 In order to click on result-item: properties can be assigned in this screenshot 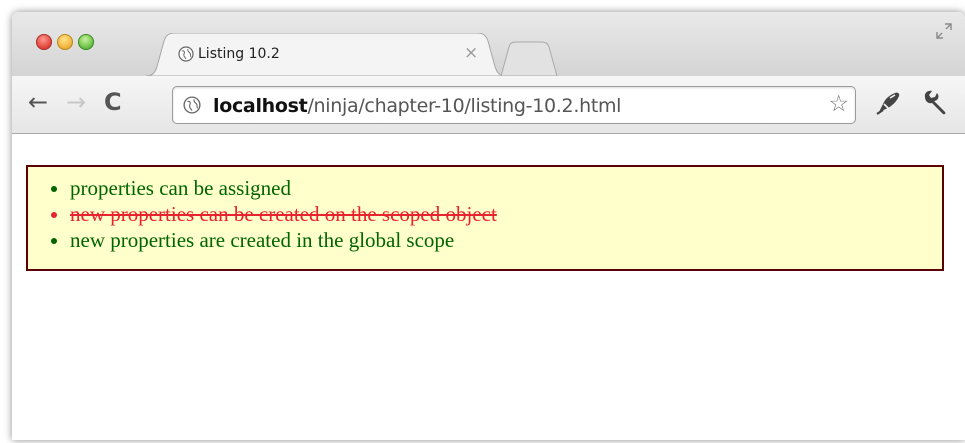, I will do `click(506, 188)`.